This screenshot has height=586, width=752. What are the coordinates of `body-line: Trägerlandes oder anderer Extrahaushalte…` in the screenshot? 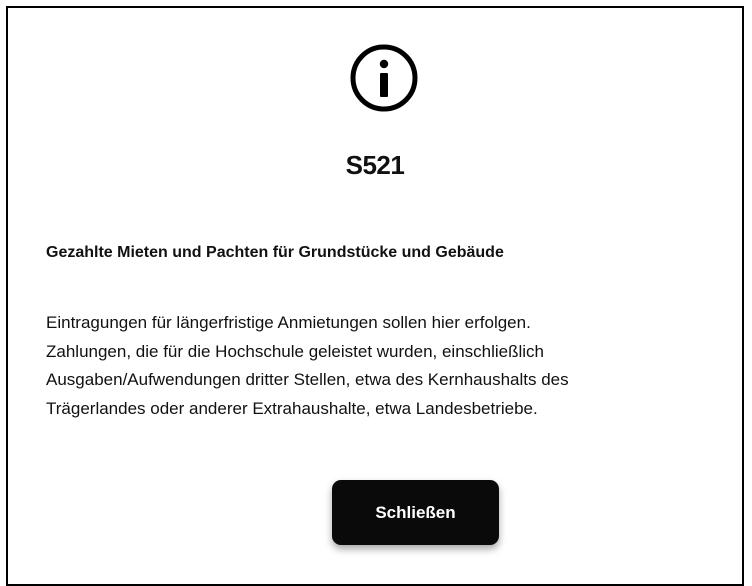 It's located at (292, 408).